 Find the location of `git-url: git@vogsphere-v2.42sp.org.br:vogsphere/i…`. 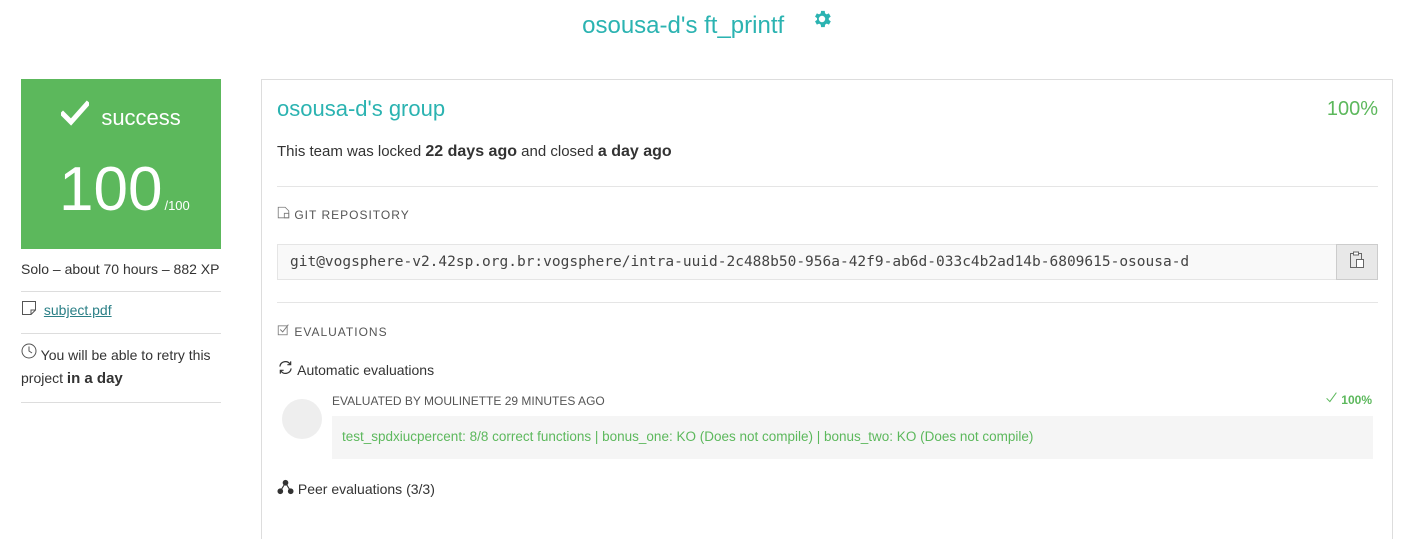

git-url: git@vogsphere-v2.42sp.org.br:vogsphere/i… is located at coordinates (739, 262).